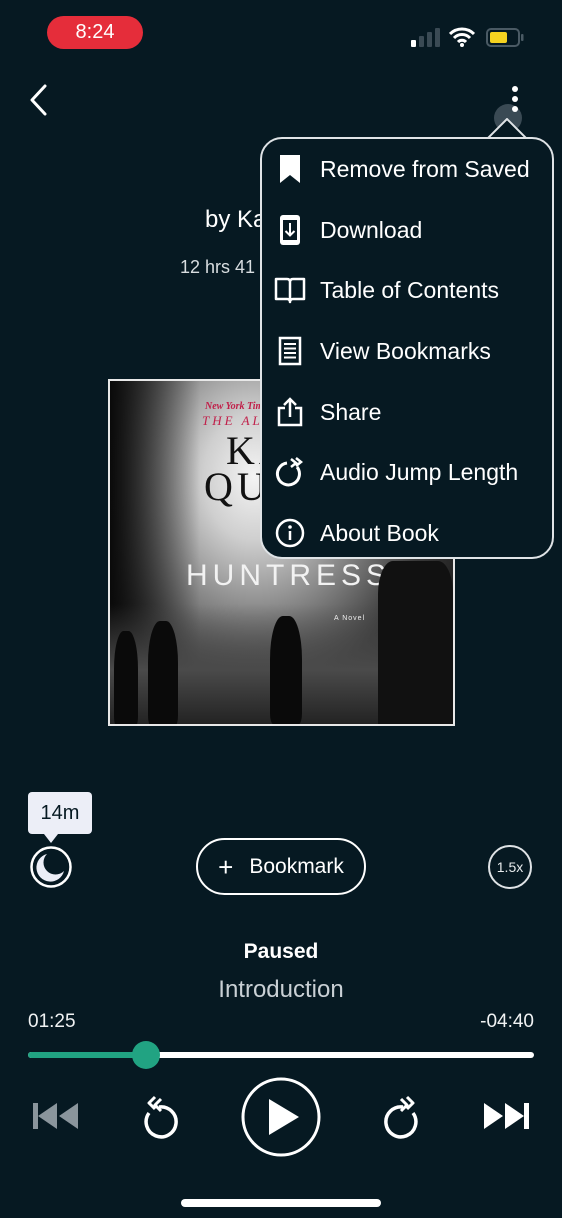  What do you see at coordinates (290, 533) in the screenshot?
I see `info-icon` at bounding box center [290, 533].